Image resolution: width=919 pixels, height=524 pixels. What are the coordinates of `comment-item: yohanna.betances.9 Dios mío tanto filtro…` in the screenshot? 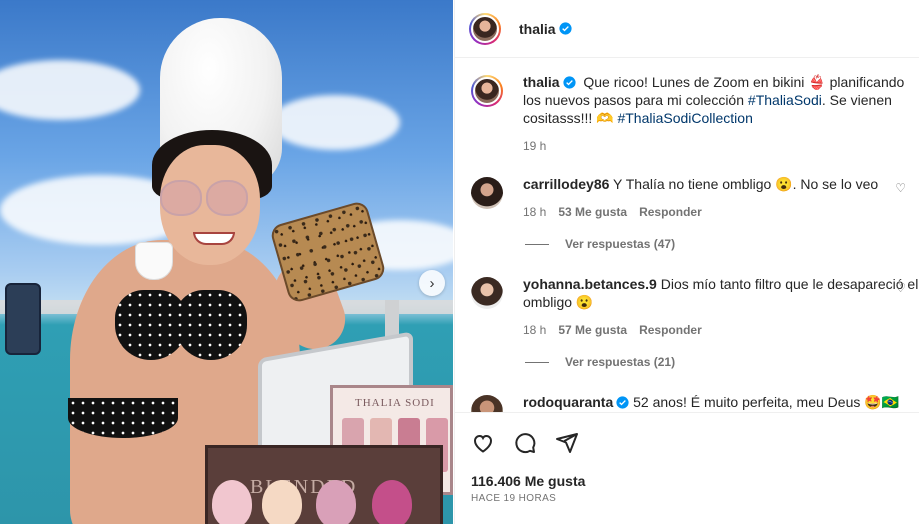 It's located at (695, 307).